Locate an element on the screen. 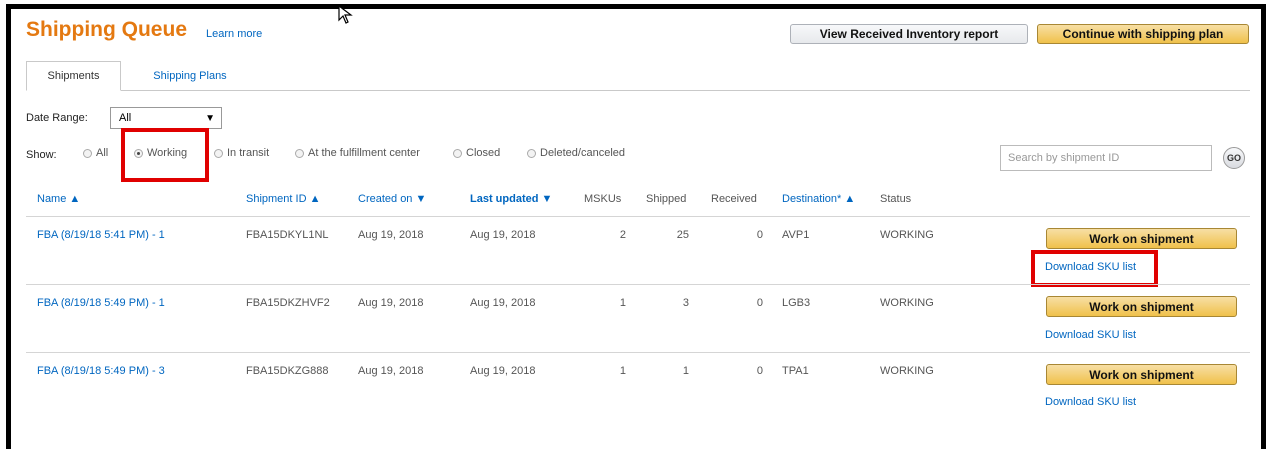 The height and width of the screenshot is (449, 1272). radio-label: At the fulfillment center is located at coordinates (364, 153).